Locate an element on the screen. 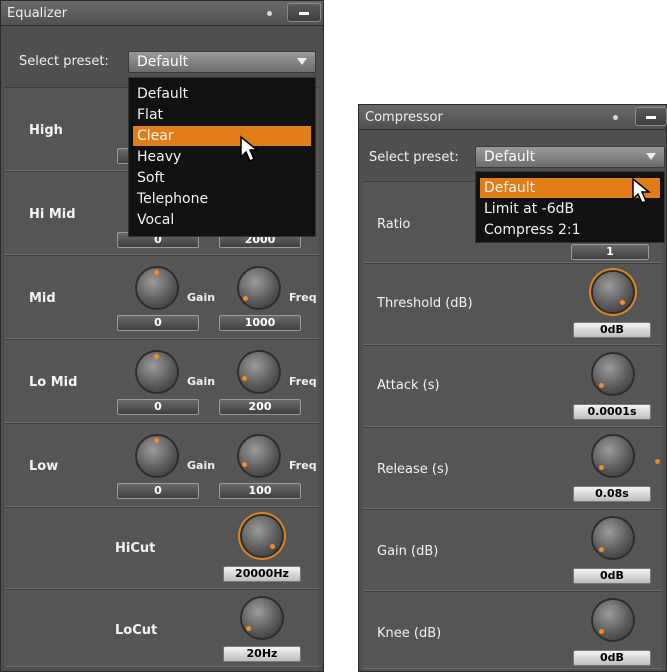 The height and width of the screenshot is (672, 667). locut-row: LoCut 20Hz is located at coordinates (162, 628).